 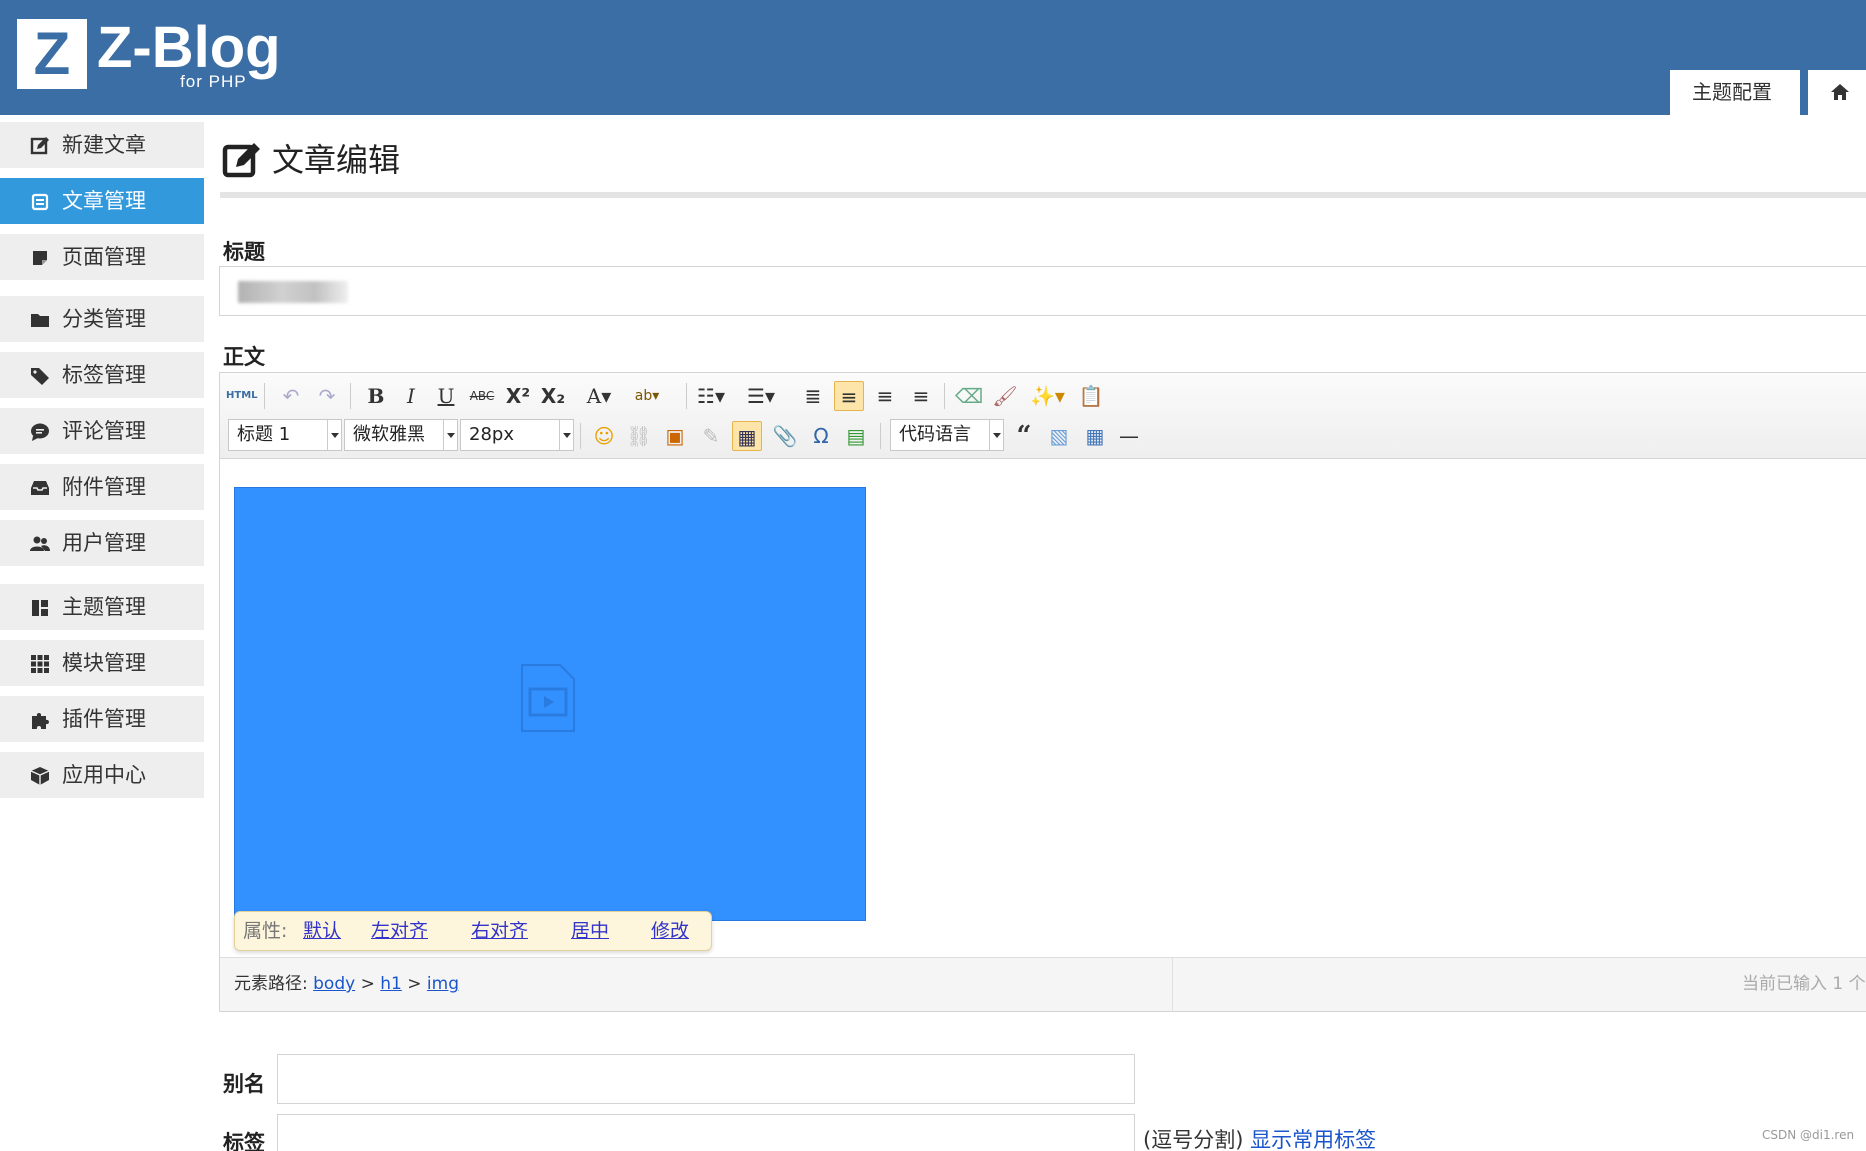 What do you see at coordinates (446, 396) in the screenshot?
I see `underline-icon: U` at bounding box center [446, 396].